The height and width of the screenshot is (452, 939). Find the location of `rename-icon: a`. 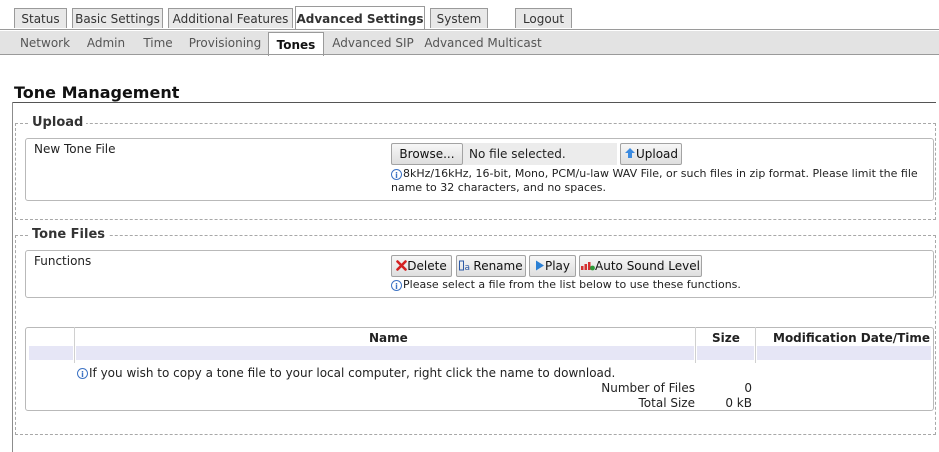

rename-icon: a is located at coordinates (466, 267).